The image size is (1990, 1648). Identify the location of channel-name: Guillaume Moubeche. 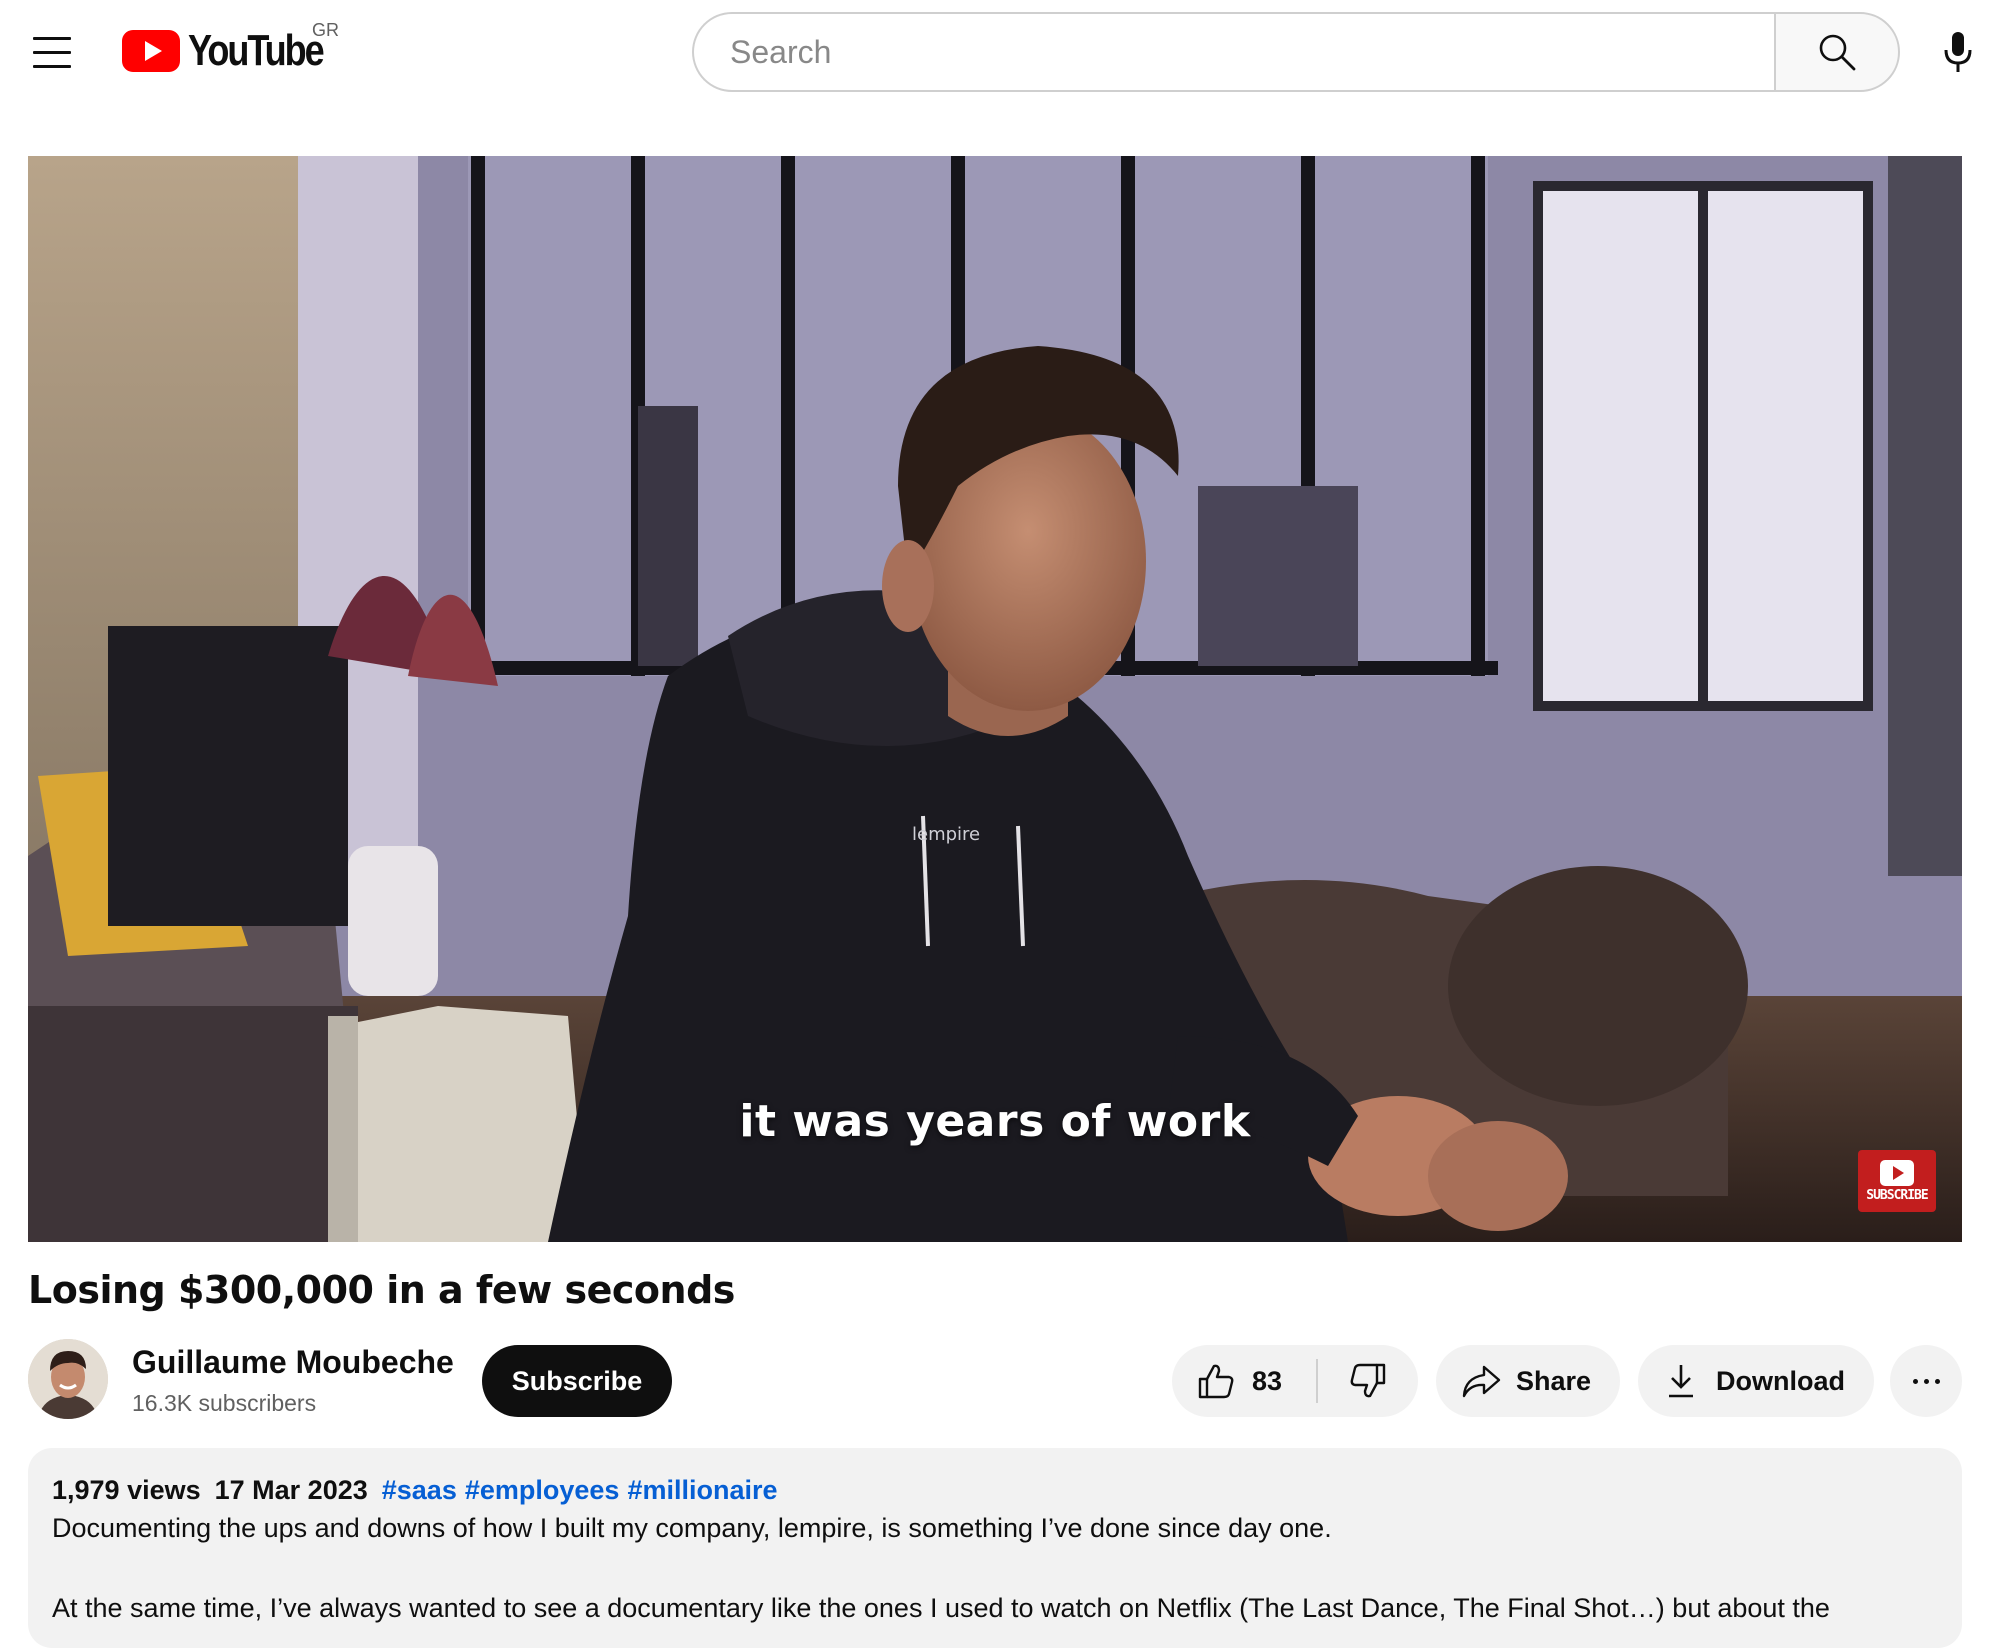
(293, 1362).